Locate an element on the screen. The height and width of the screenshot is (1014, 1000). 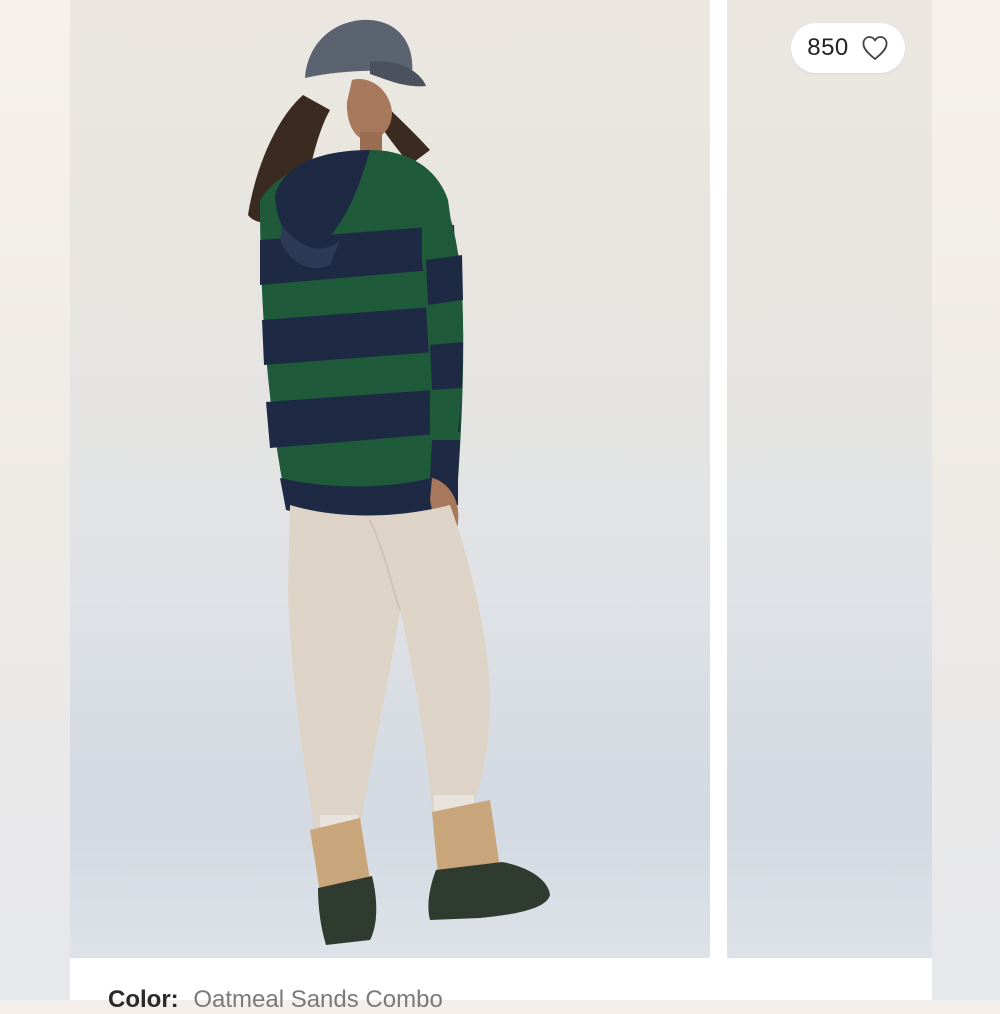
like-count: 850 is located at coordinates (828, 47).